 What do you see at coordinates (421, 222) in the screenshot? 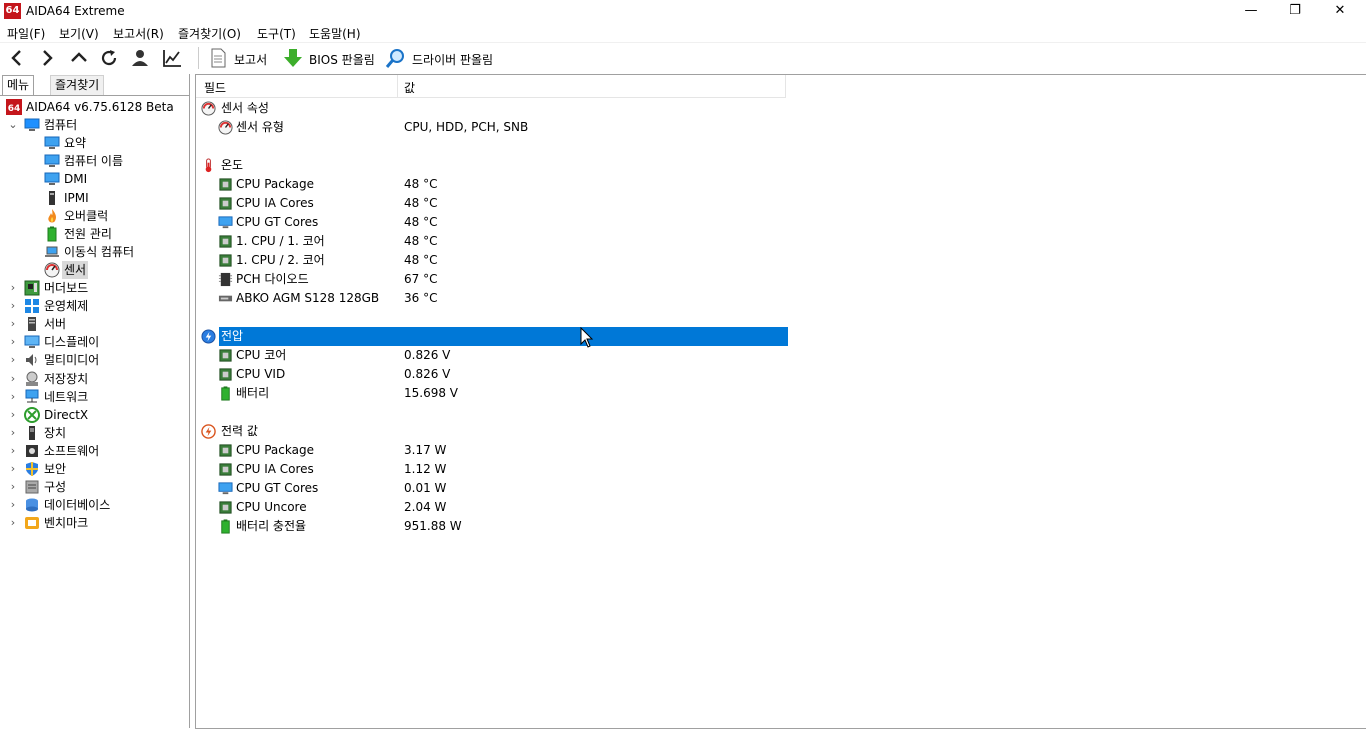
I see `sensor-value: 48 °C` at bounding box center [421, 222].